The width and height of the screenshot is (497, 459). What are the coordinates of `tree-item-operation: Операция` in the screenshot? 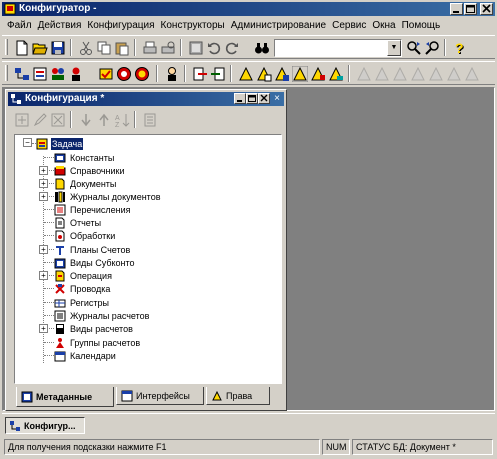 It's located at (83, 275).